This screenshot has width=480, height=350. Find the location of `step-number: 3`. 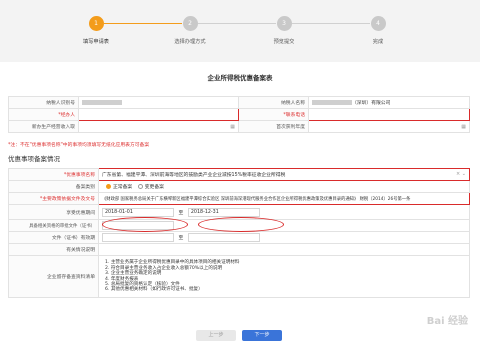

step-number: 3 is located at coordinates (284, 23).